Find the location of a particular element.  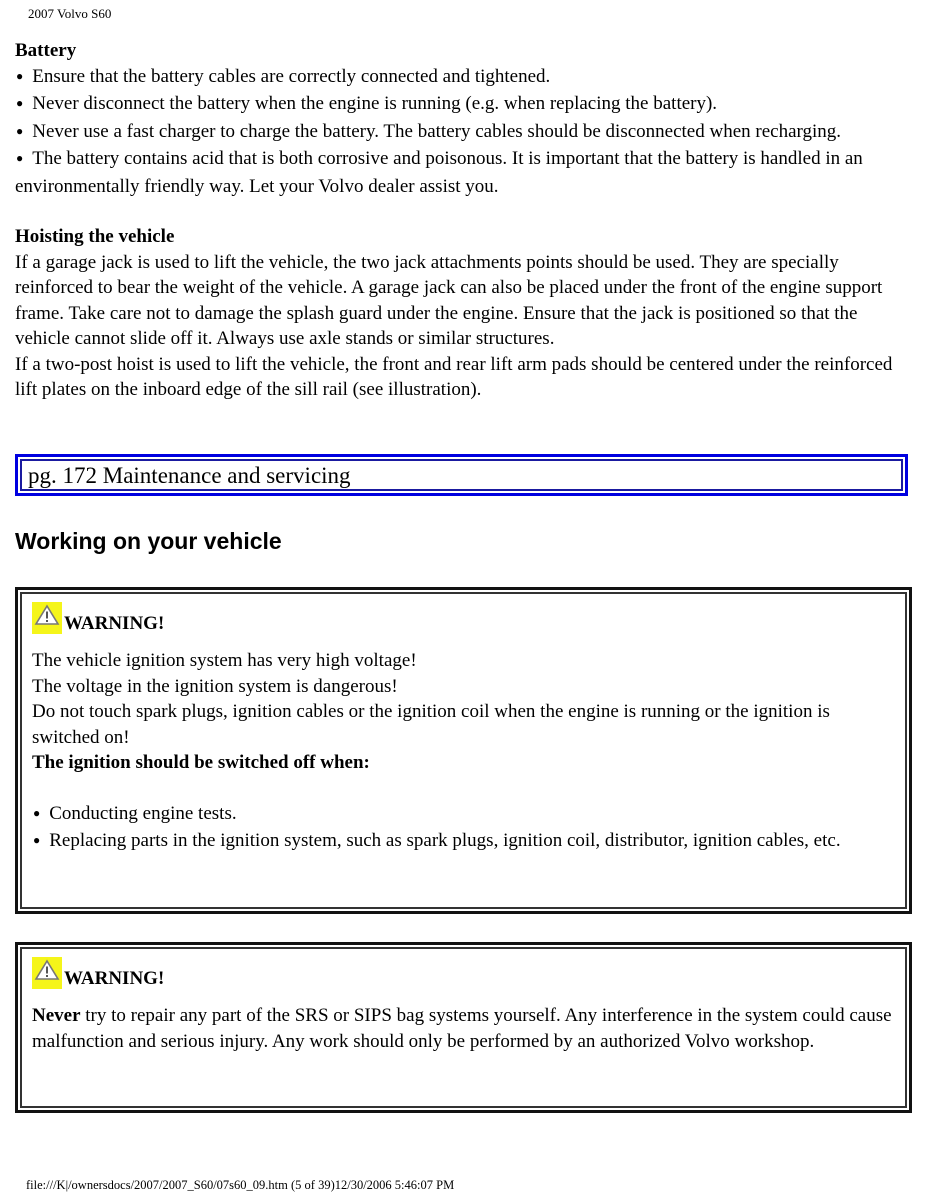

warning-bullet: Conducting engine tests. is located at coordinates (463, 815).